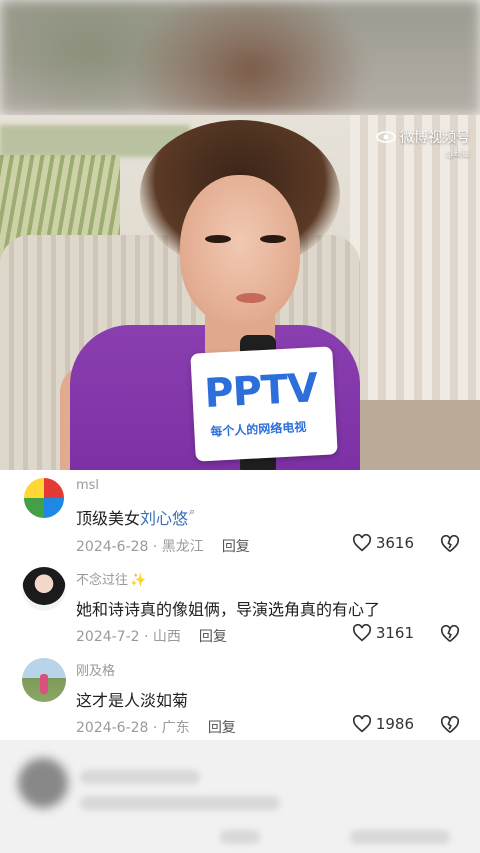  I want to click on comment-username-row: 不念过往 ✨, so click(111, 578).